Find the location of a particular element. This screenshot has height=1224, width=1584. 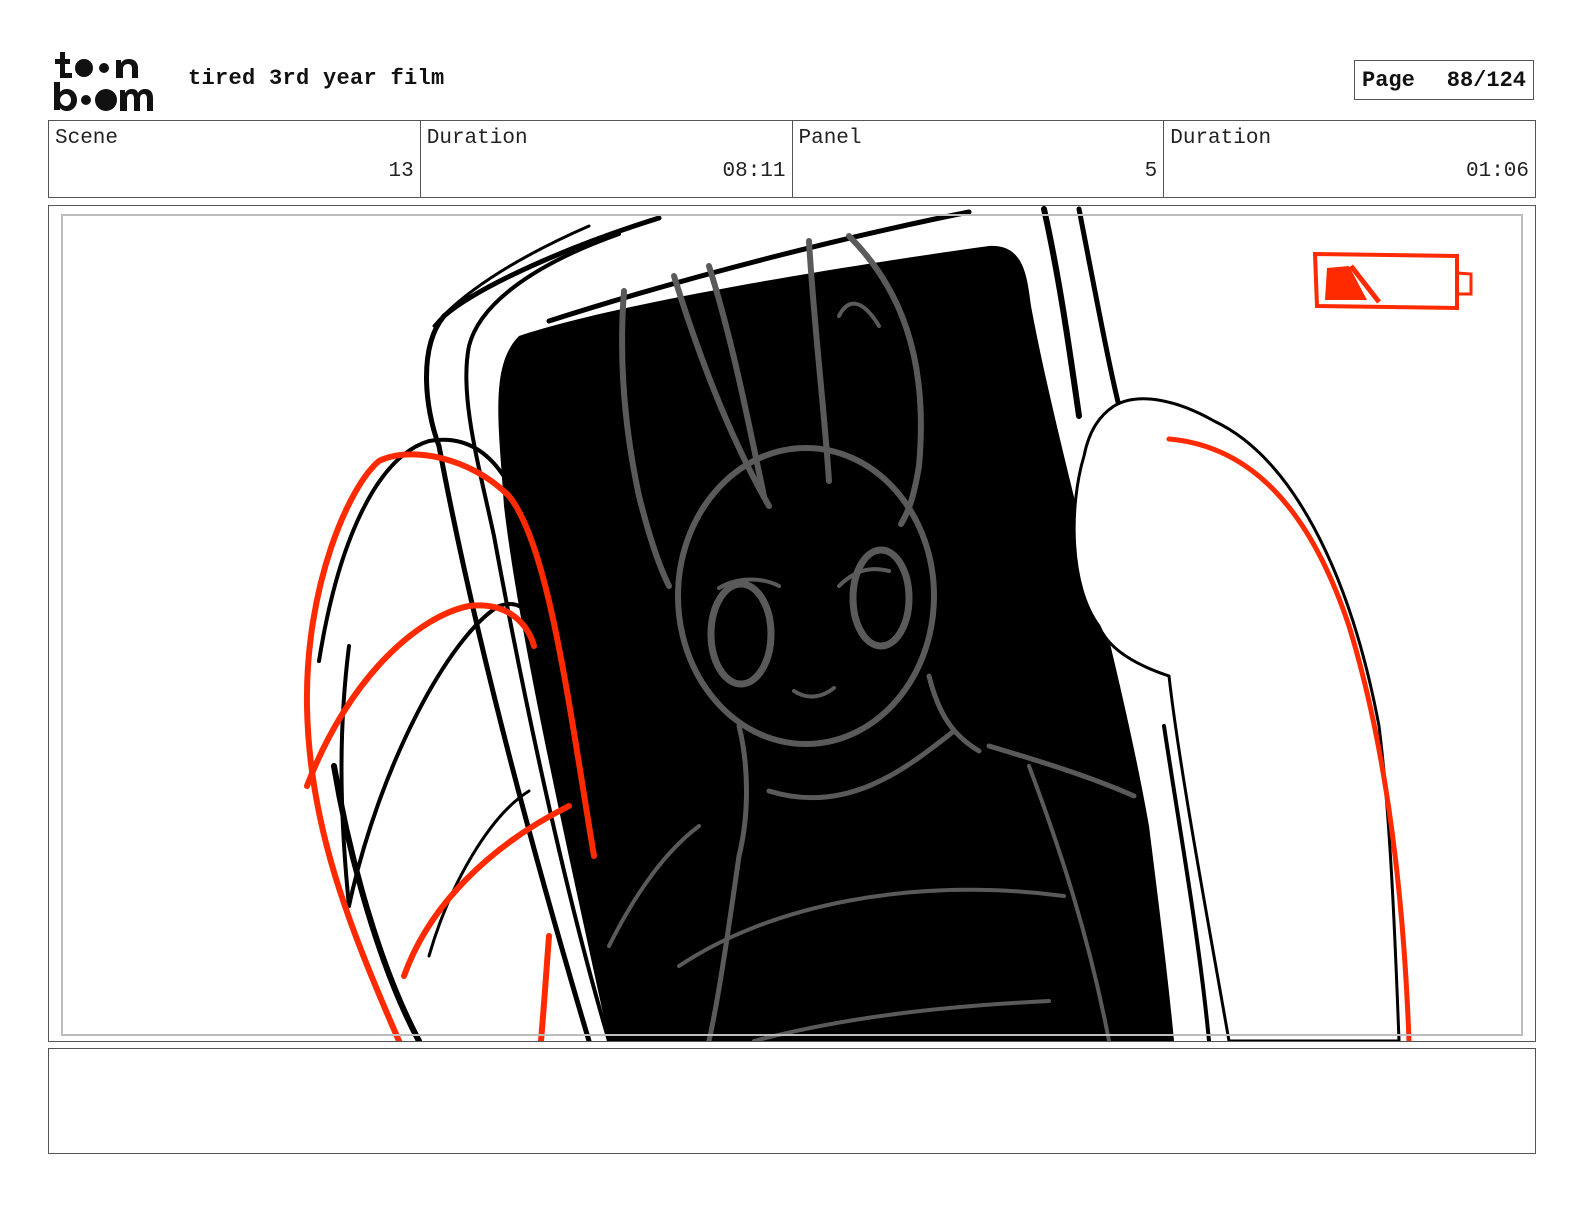

panel-cell: Panel 5 is located at coordinates (979, 159).